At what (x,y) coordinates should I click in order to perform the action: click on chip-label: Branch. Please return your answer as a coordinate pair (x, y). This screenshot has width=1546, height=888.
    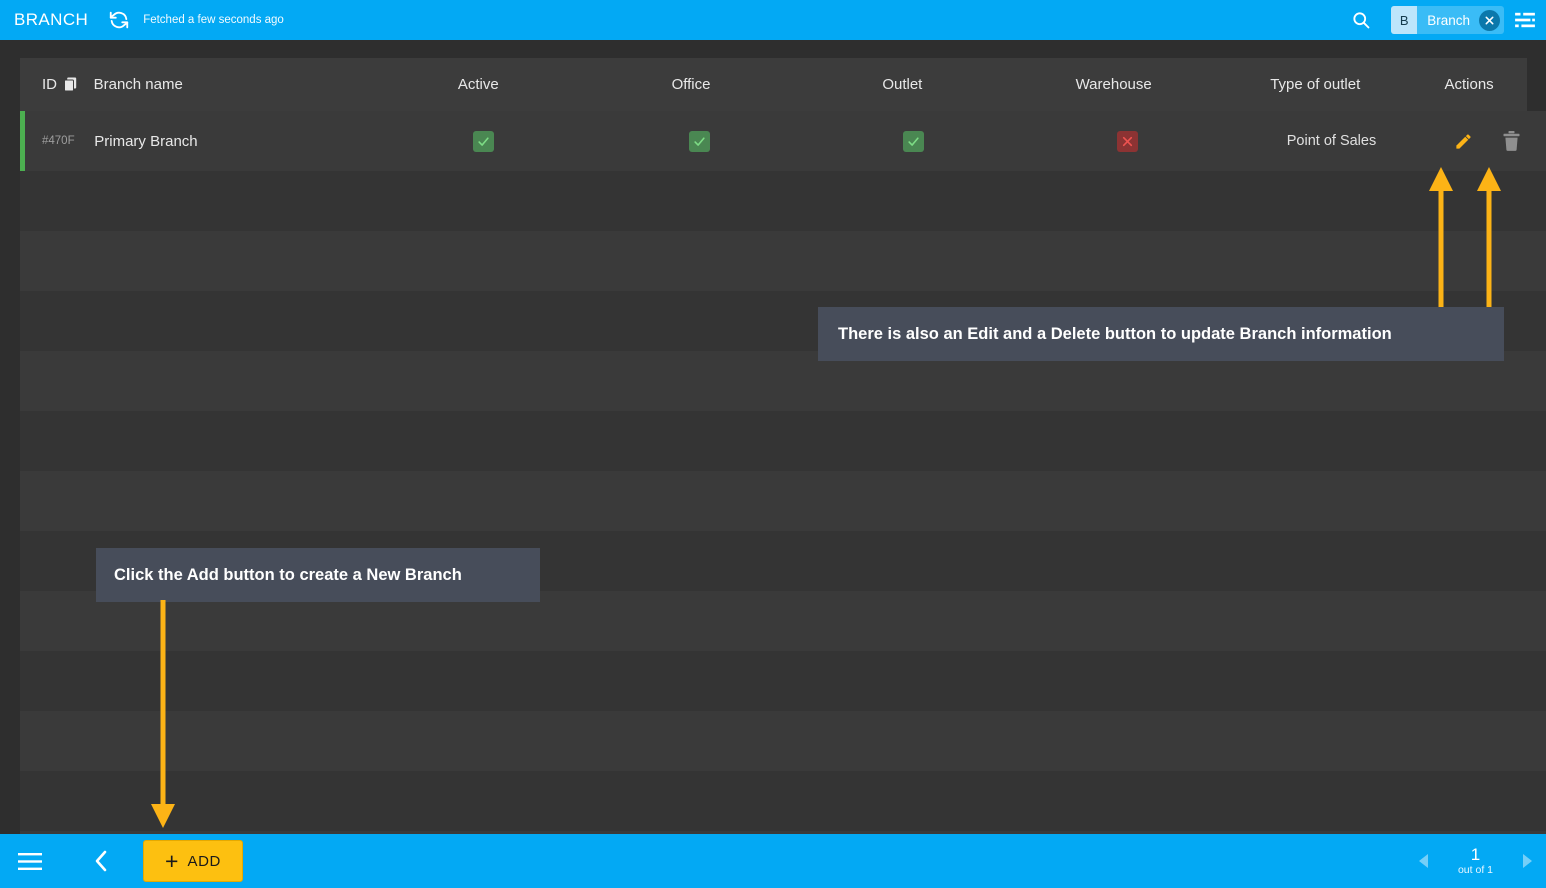
    Looking at the image, I should click on (1448, 20).